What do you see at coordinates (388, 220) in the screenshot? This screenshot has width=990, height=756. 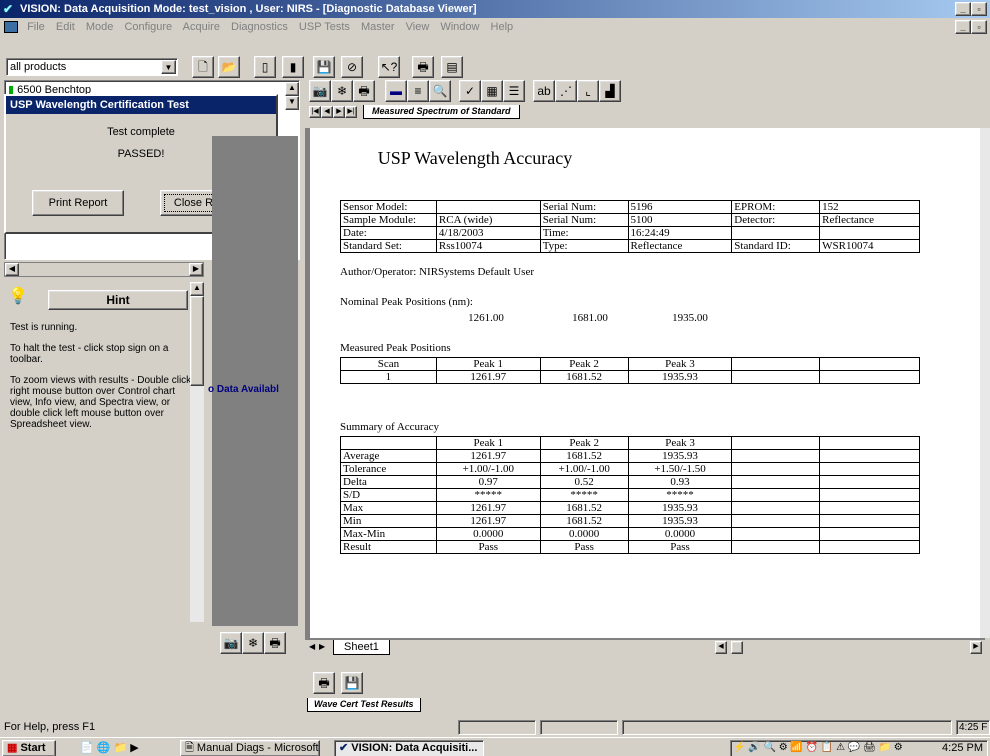 I see `table-cell: Sample Module:` at bounding box center [388, 220].